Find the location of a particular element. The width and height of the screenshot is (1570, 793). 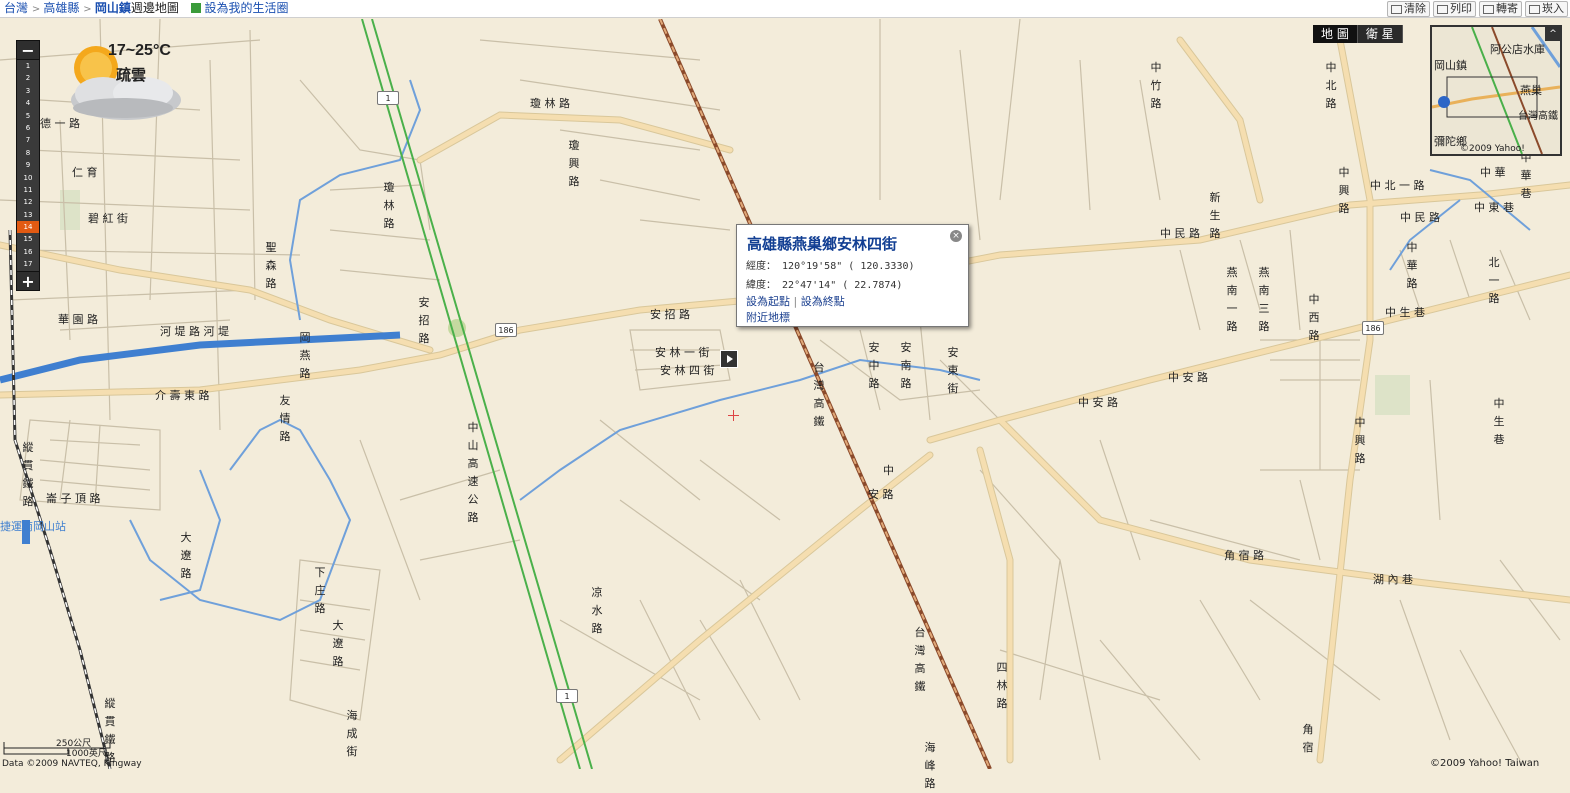

print-label: 列印 is located at coordinates (1461, 8).